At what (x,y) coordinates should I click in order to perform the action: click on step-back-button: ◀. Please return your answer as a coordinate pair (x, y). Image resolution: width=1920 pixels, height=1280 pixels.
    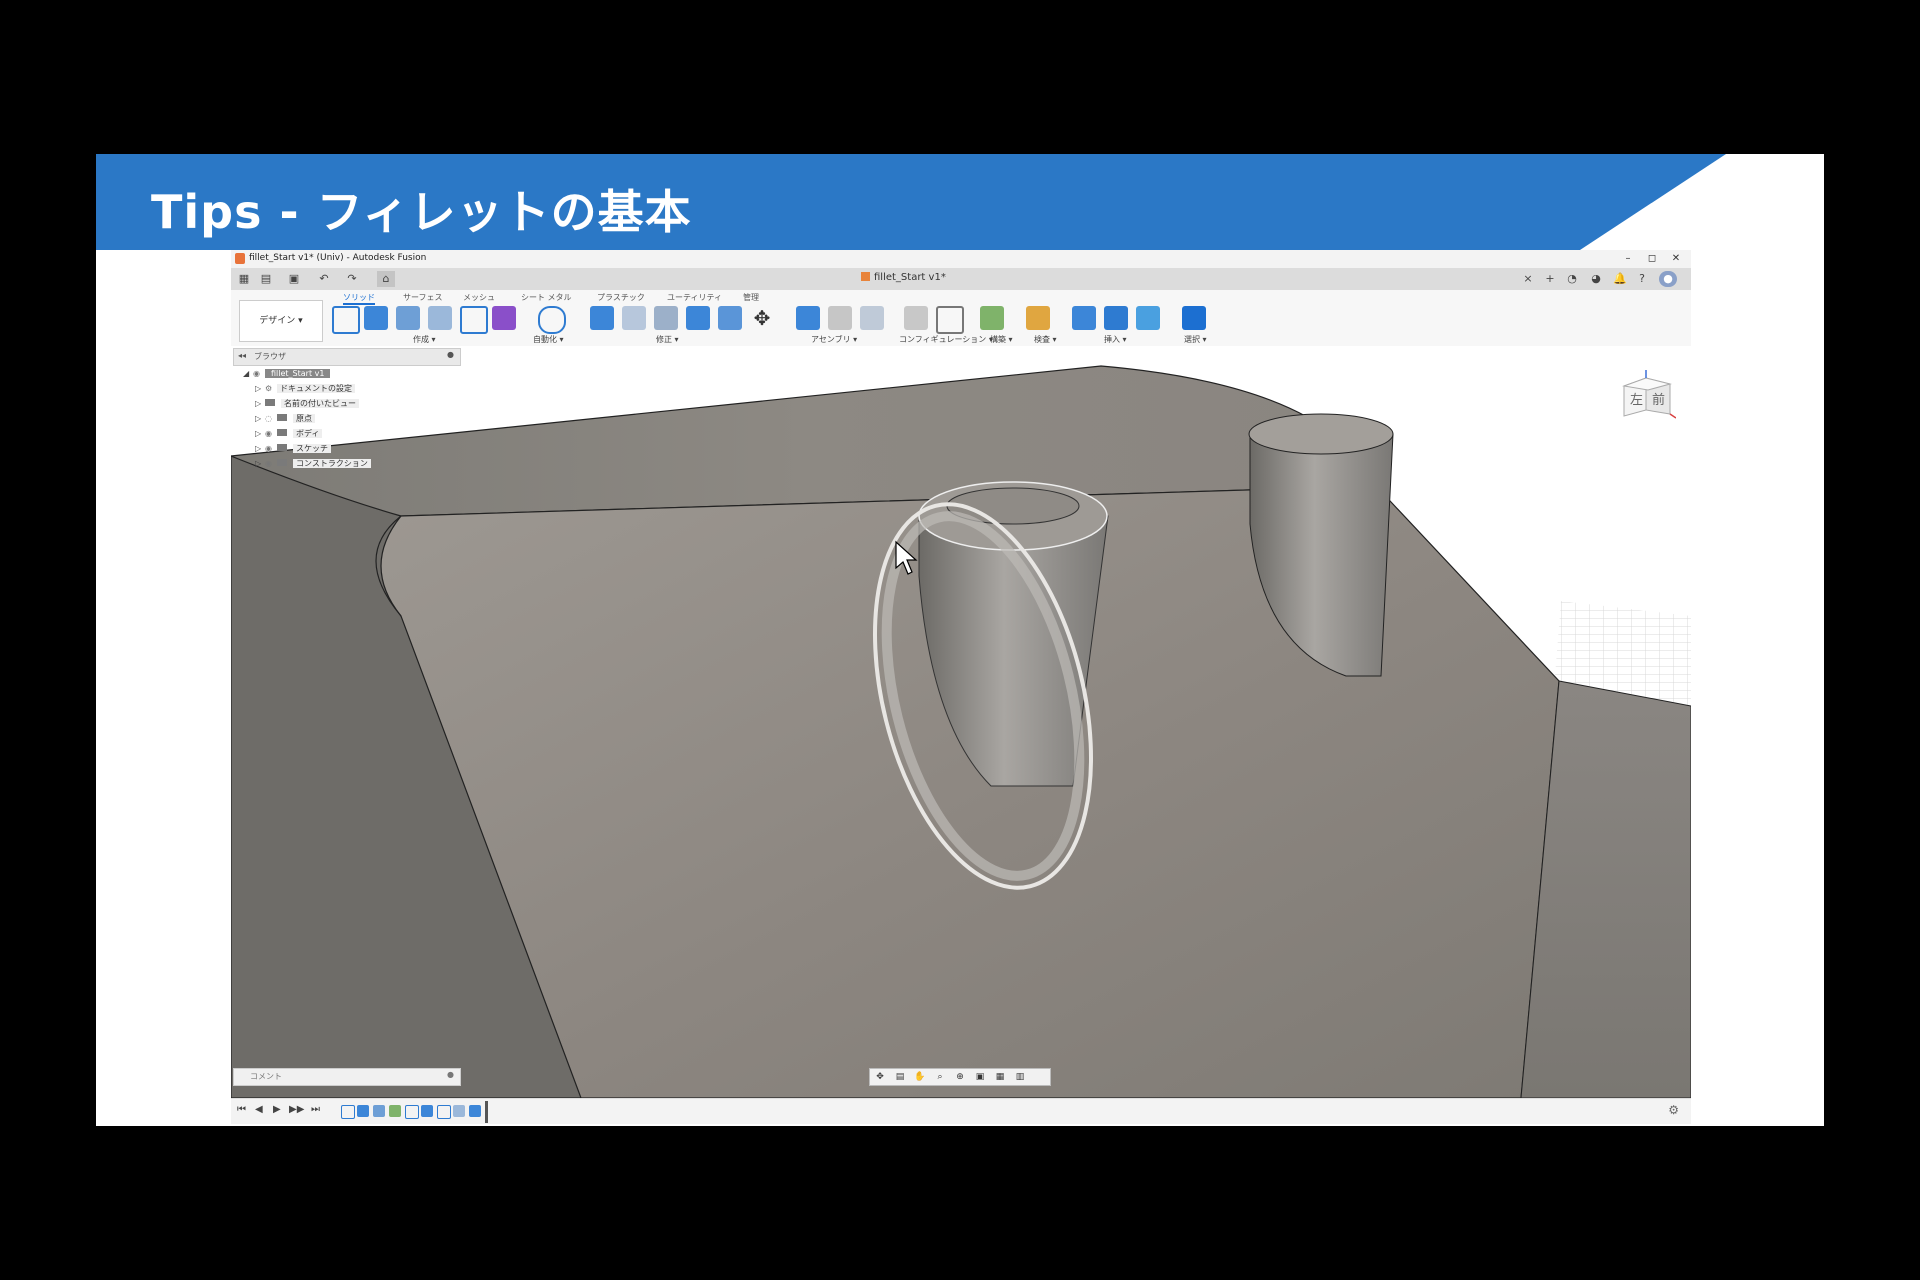
    Looking at the image, I should click on (259, 1109).